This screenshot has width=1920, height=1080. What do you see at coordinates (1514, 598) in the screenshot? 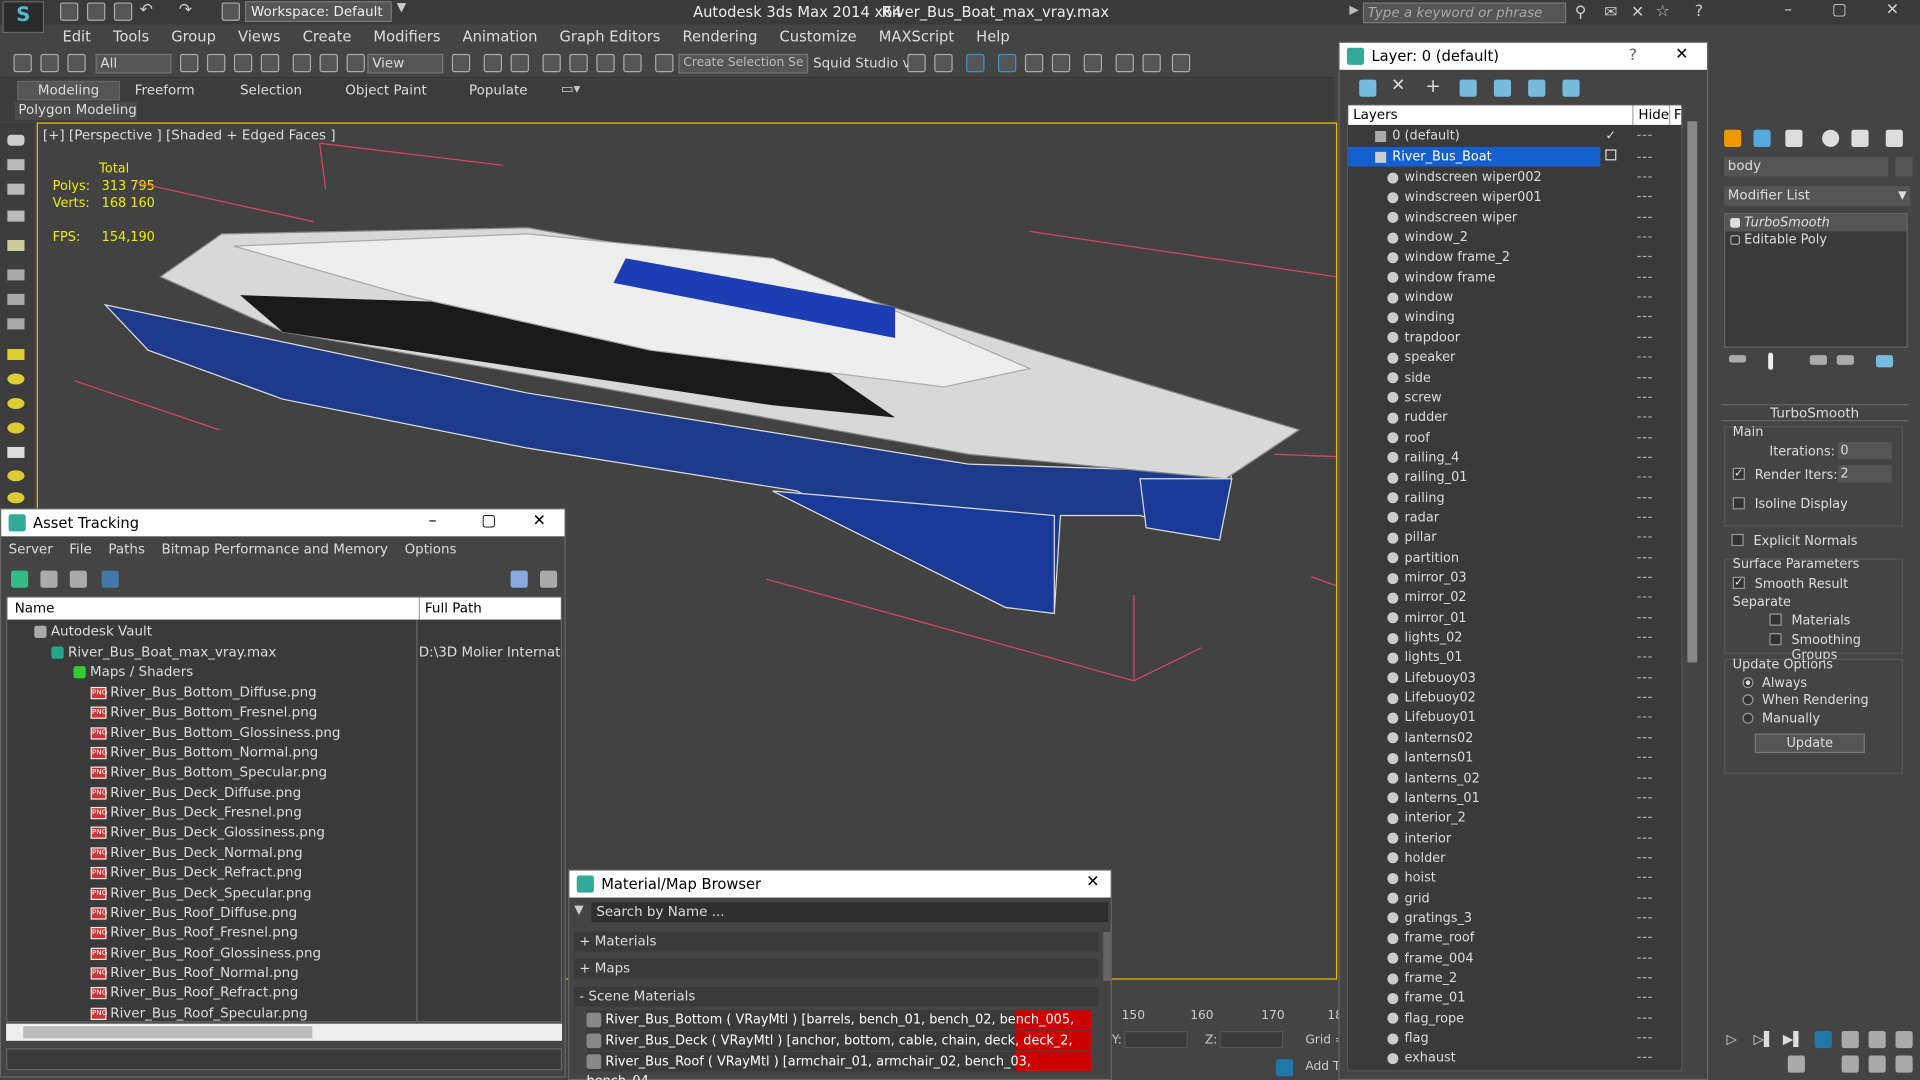
I see `layer-object-row: mirror_02` at bounding box center [1514, 598].